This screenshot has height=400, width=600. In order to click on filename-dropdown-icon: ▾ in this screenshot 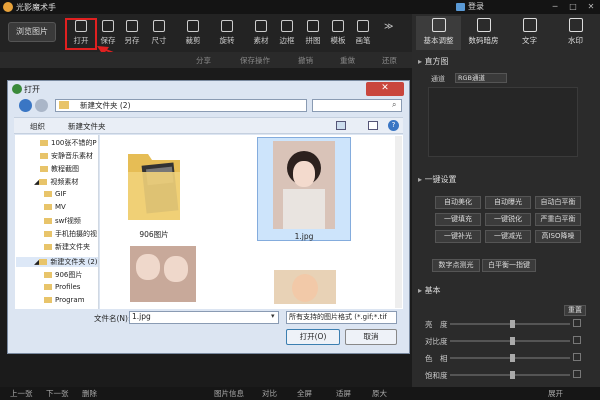, I will do `click(273, 316)`.